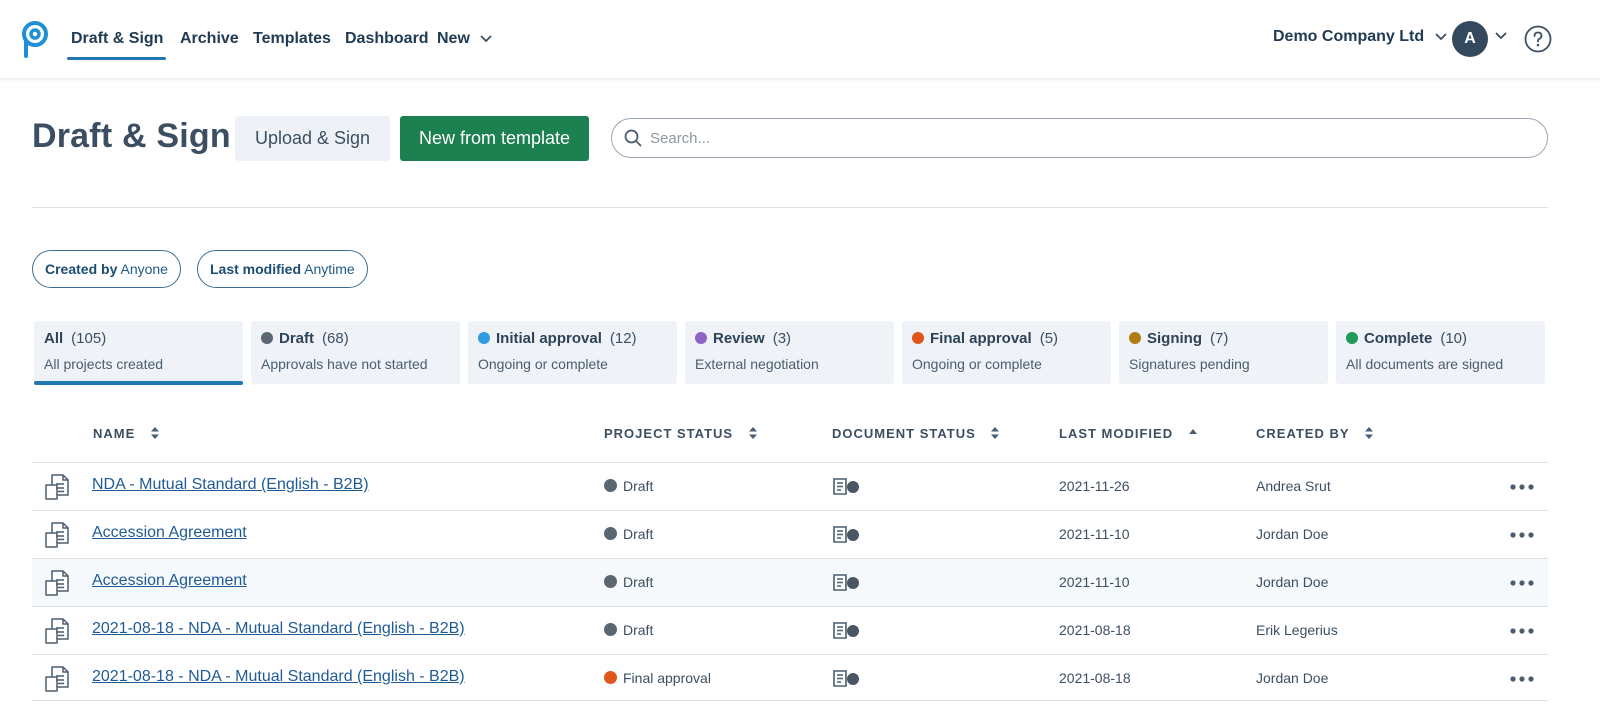 The width and height of the screenshot is (1600, 706). What do you see at coordinates (1116, 433) in the screenshot?
I see `column-header-label: LAST MODIFIED` at bounding box center [1116, 433].